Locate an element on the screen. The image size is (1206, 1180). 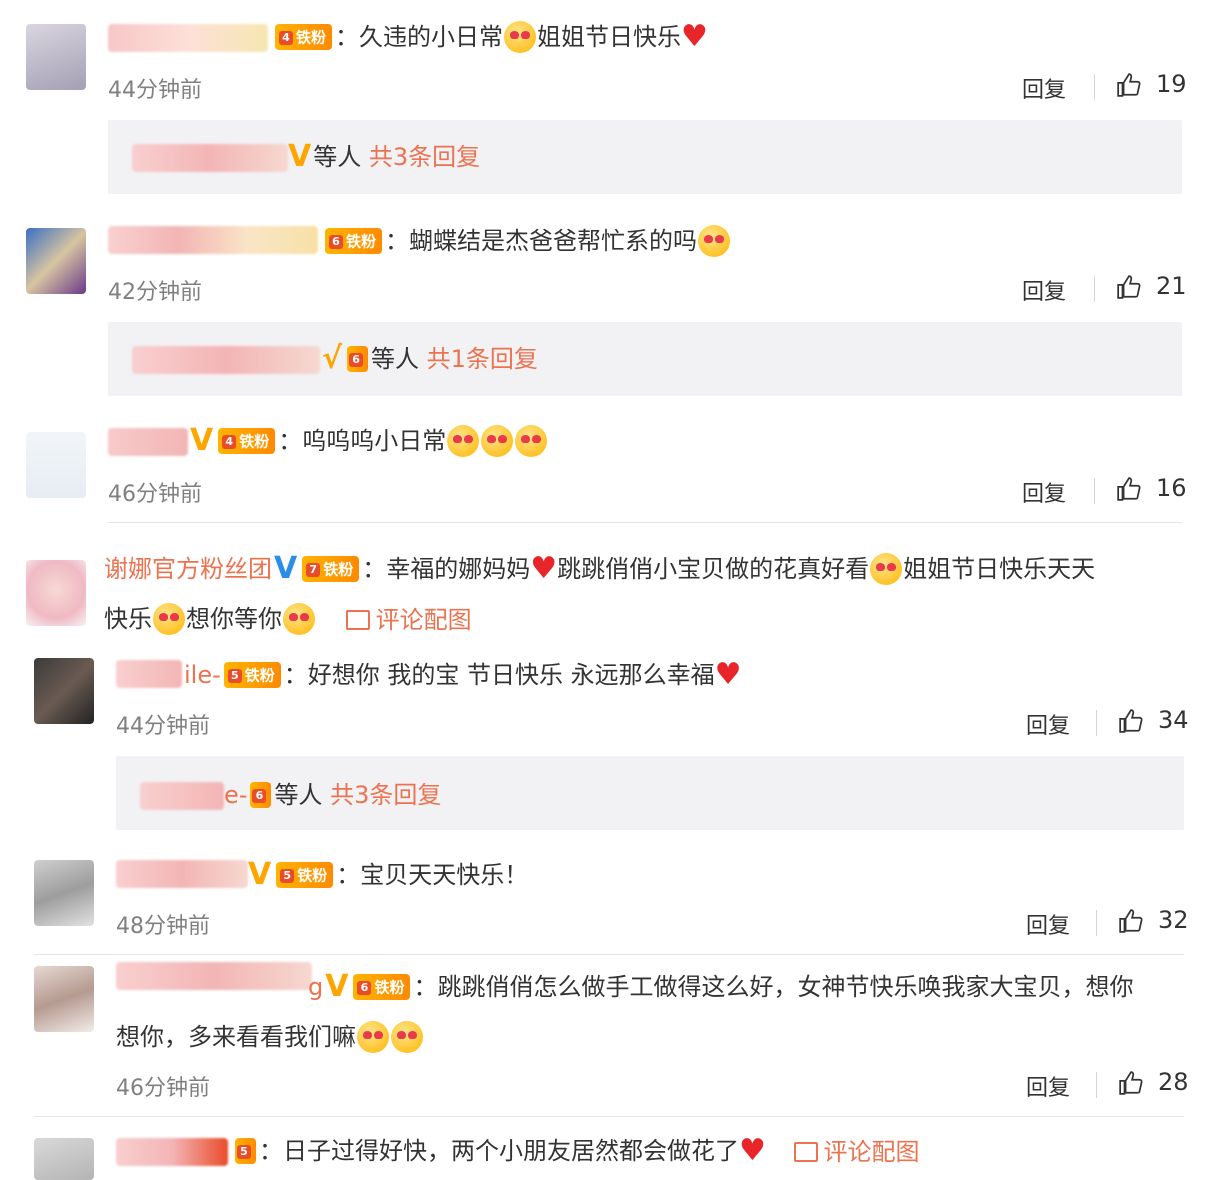
like-count: 19 is located at coordinates (1171, 84).